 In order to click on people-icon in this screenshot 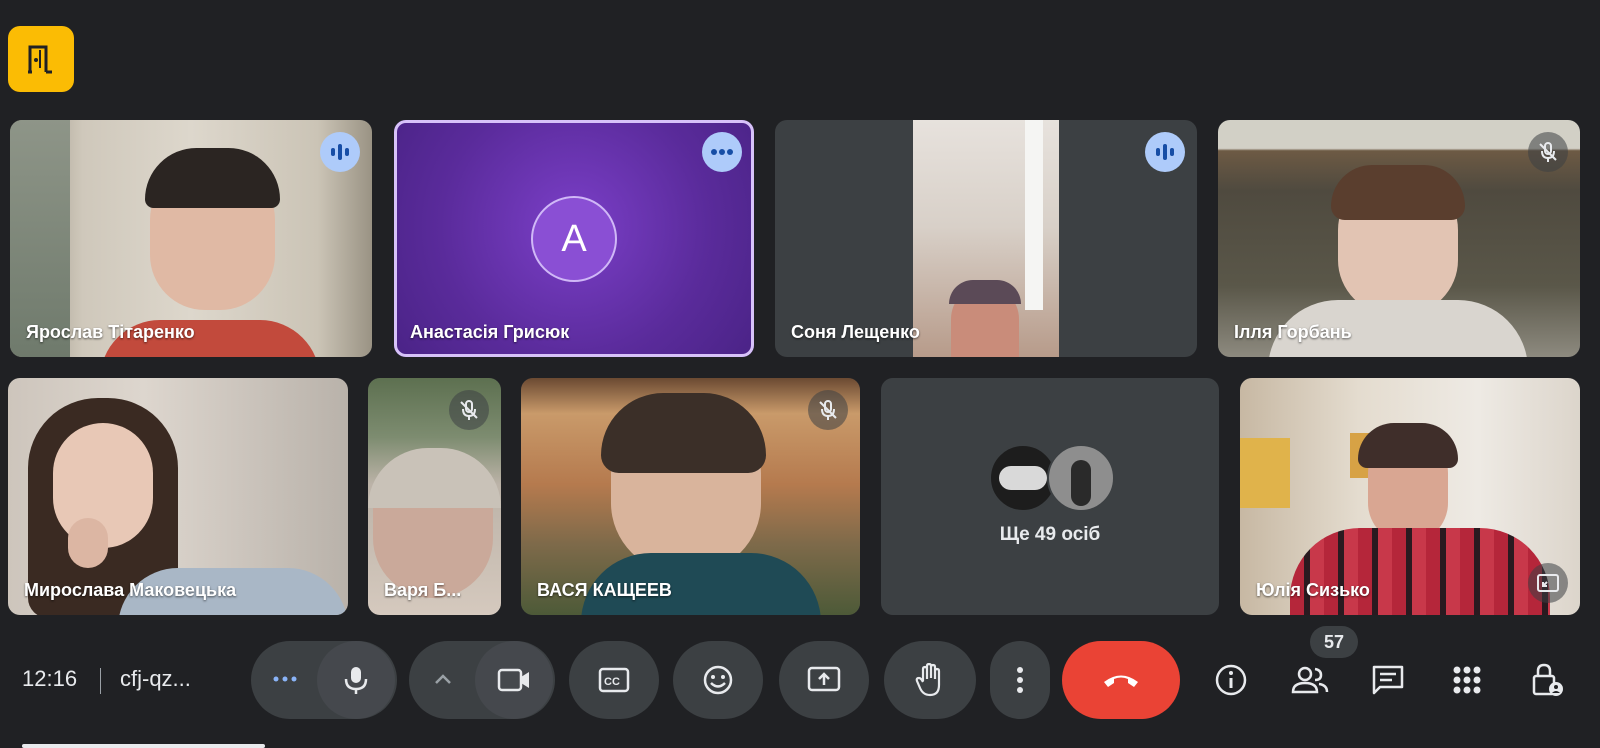, I will do `click(1310, 680)`.